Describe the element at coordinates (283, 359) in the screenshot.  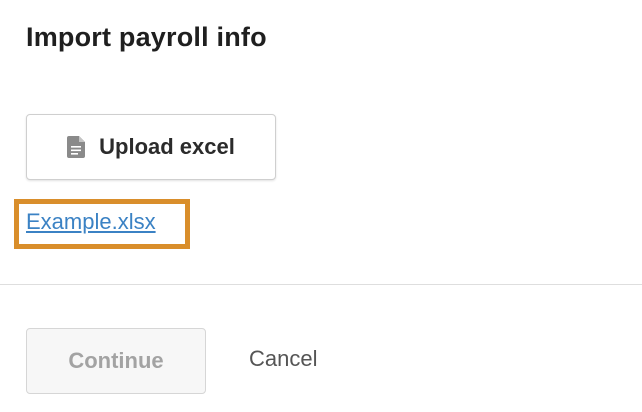
I see `cancel-button: Cancel` at that location.